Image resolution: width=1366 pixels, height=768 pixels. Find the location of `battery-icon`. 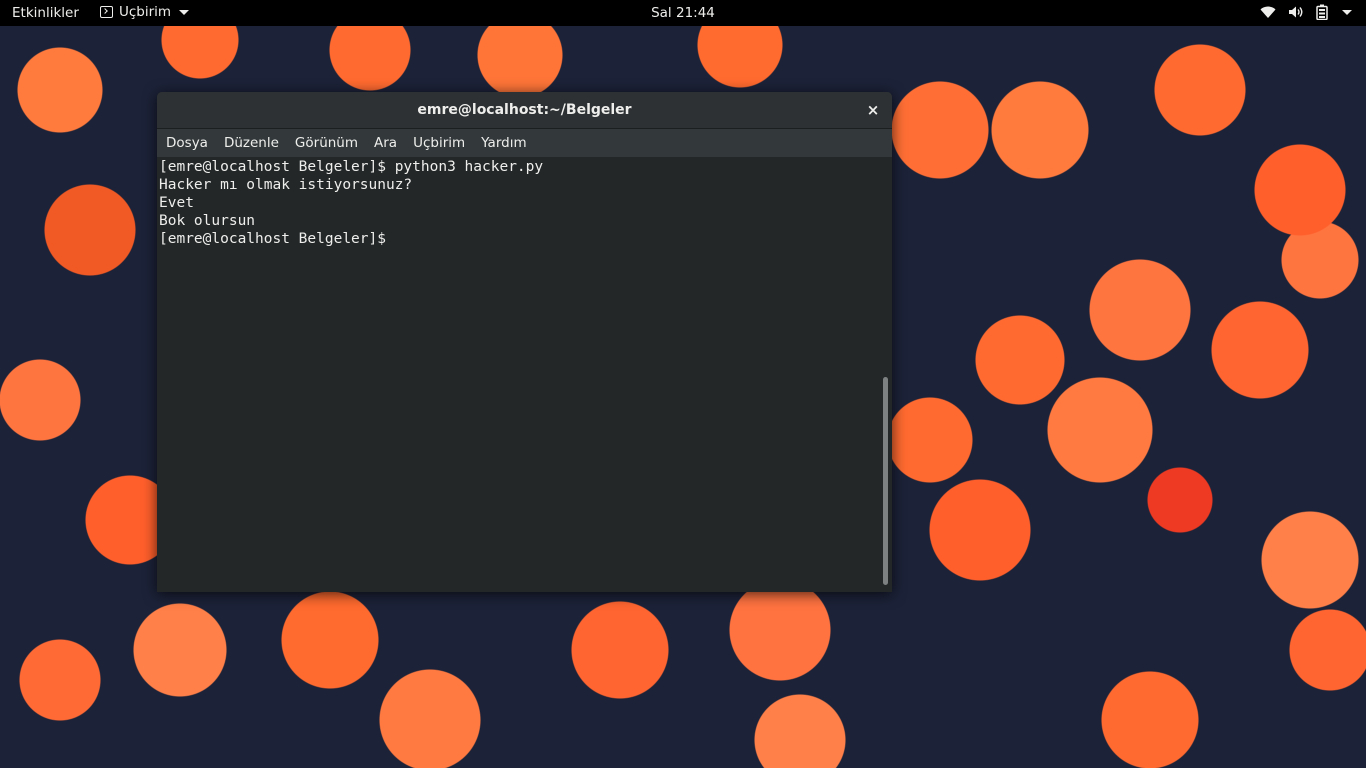

battery-icon is located at coordinates (1322, 12).